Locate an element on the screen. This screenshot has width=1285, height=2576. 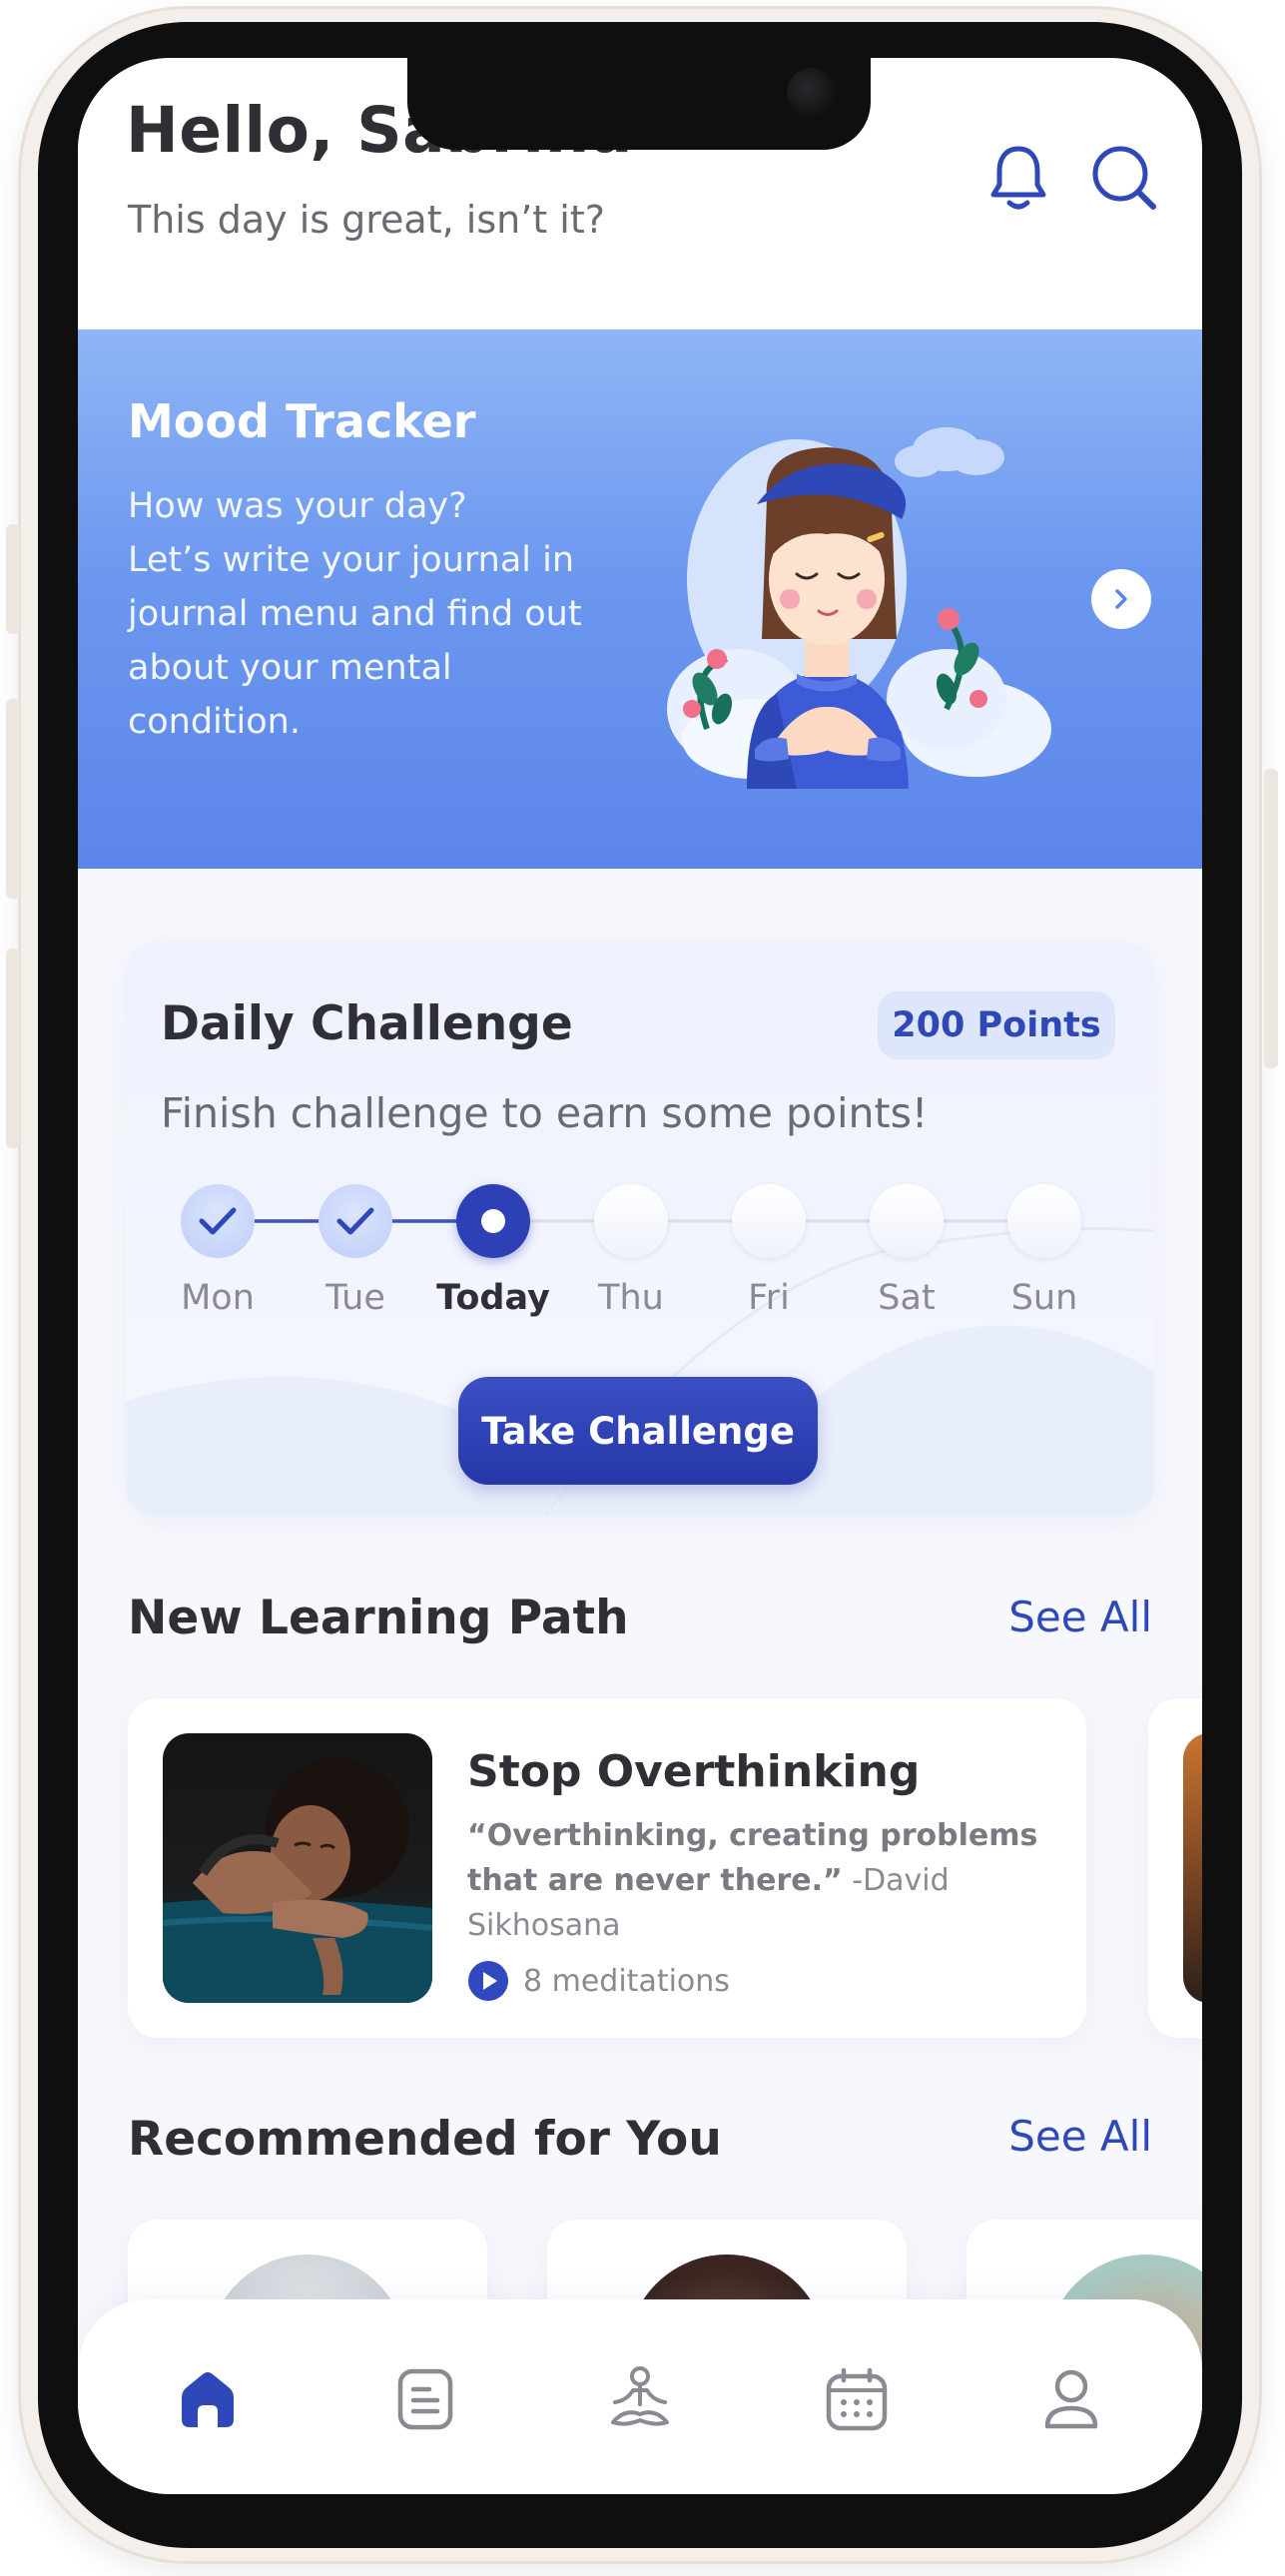
mood-text-line: about your mental is located at coordinates (290, 668).